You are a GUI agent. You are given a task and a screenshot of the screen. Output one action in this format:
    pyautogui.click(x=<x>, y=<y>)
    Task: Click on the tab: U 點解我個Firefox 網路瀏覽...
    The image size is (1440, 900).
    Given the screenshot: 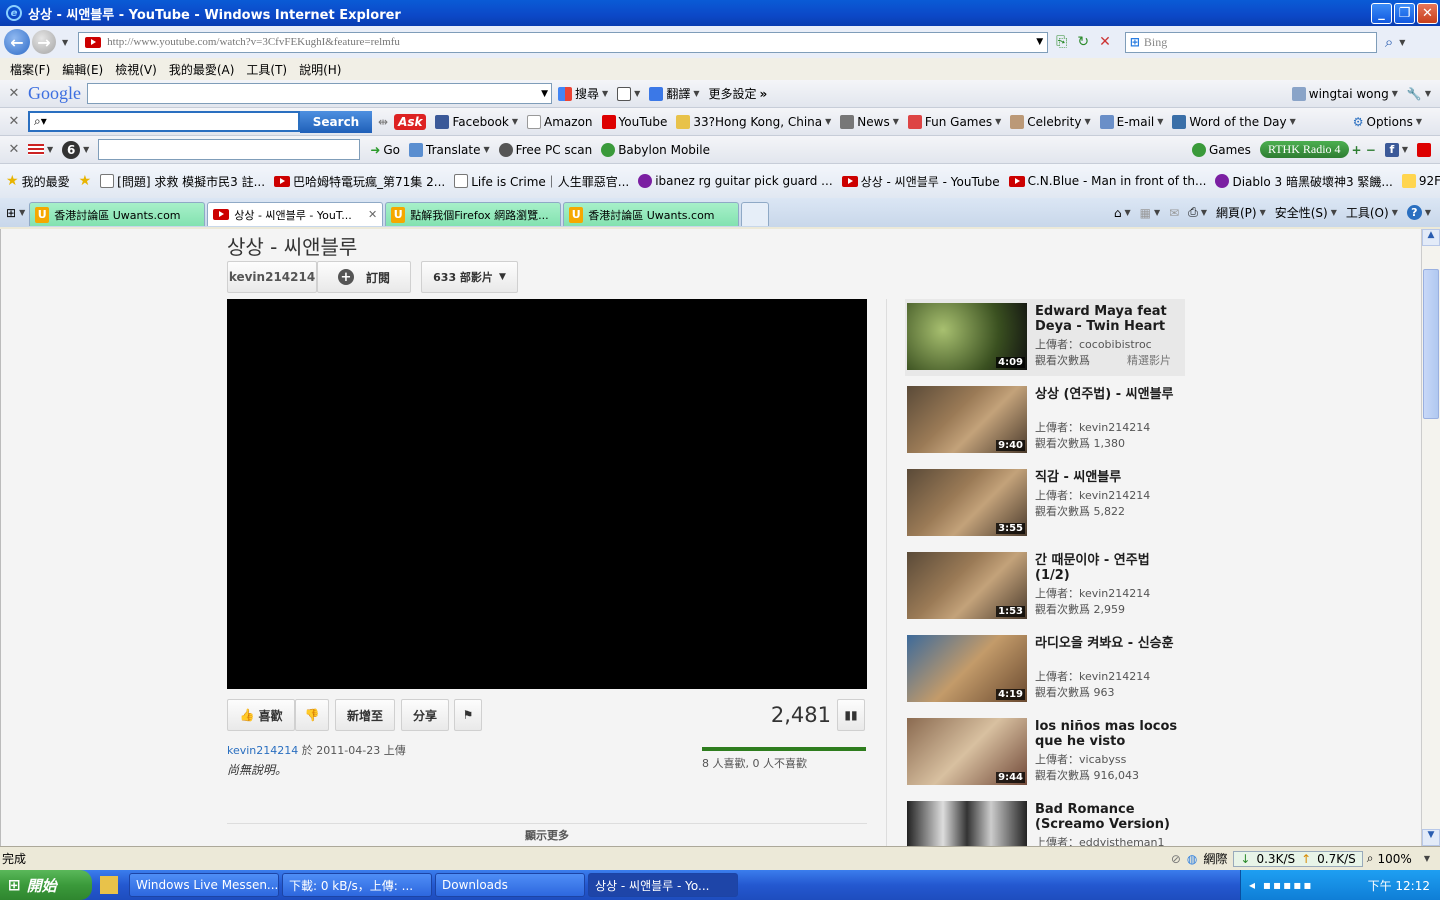 What is the action you would take?
    pyautogui.click(x=473, y=214)
    